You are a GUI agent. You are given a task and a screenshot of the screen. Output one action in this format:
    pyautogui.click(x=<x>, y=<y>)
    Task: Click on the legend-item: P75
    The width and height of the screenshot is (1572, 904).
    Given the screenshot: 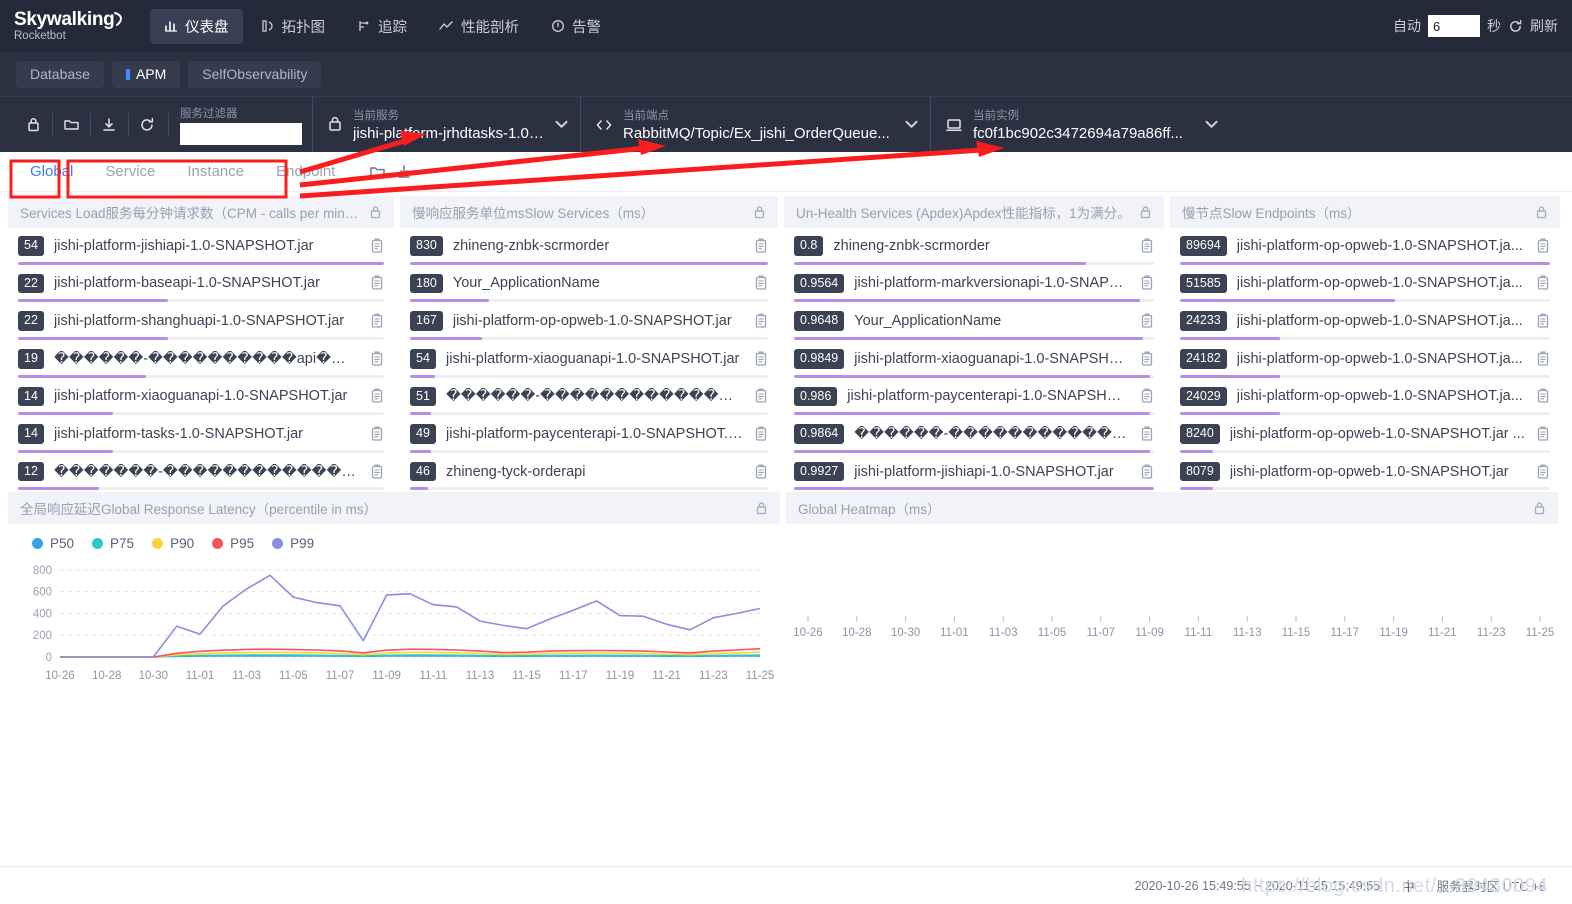 What is the action you would take?
    pyautogui.click(x=113, y=543)
    